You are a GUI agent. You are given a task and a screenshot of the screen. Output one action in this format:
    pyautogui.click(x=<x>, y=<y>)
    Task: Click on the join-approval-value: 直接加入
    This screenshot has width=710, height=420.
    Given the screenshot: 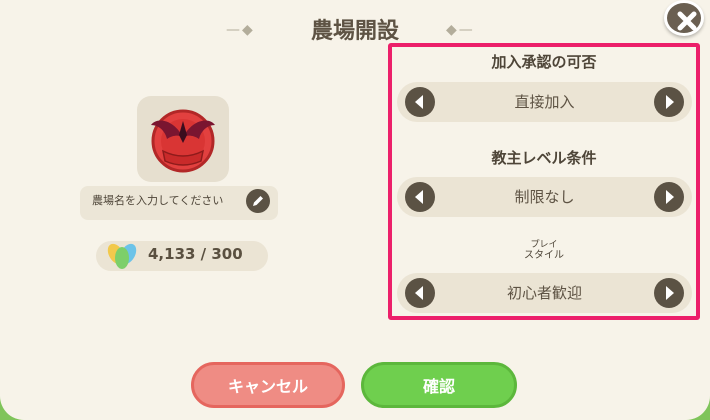 What is the action you would take?
    pyautogui.click(x=544, y=102)
    